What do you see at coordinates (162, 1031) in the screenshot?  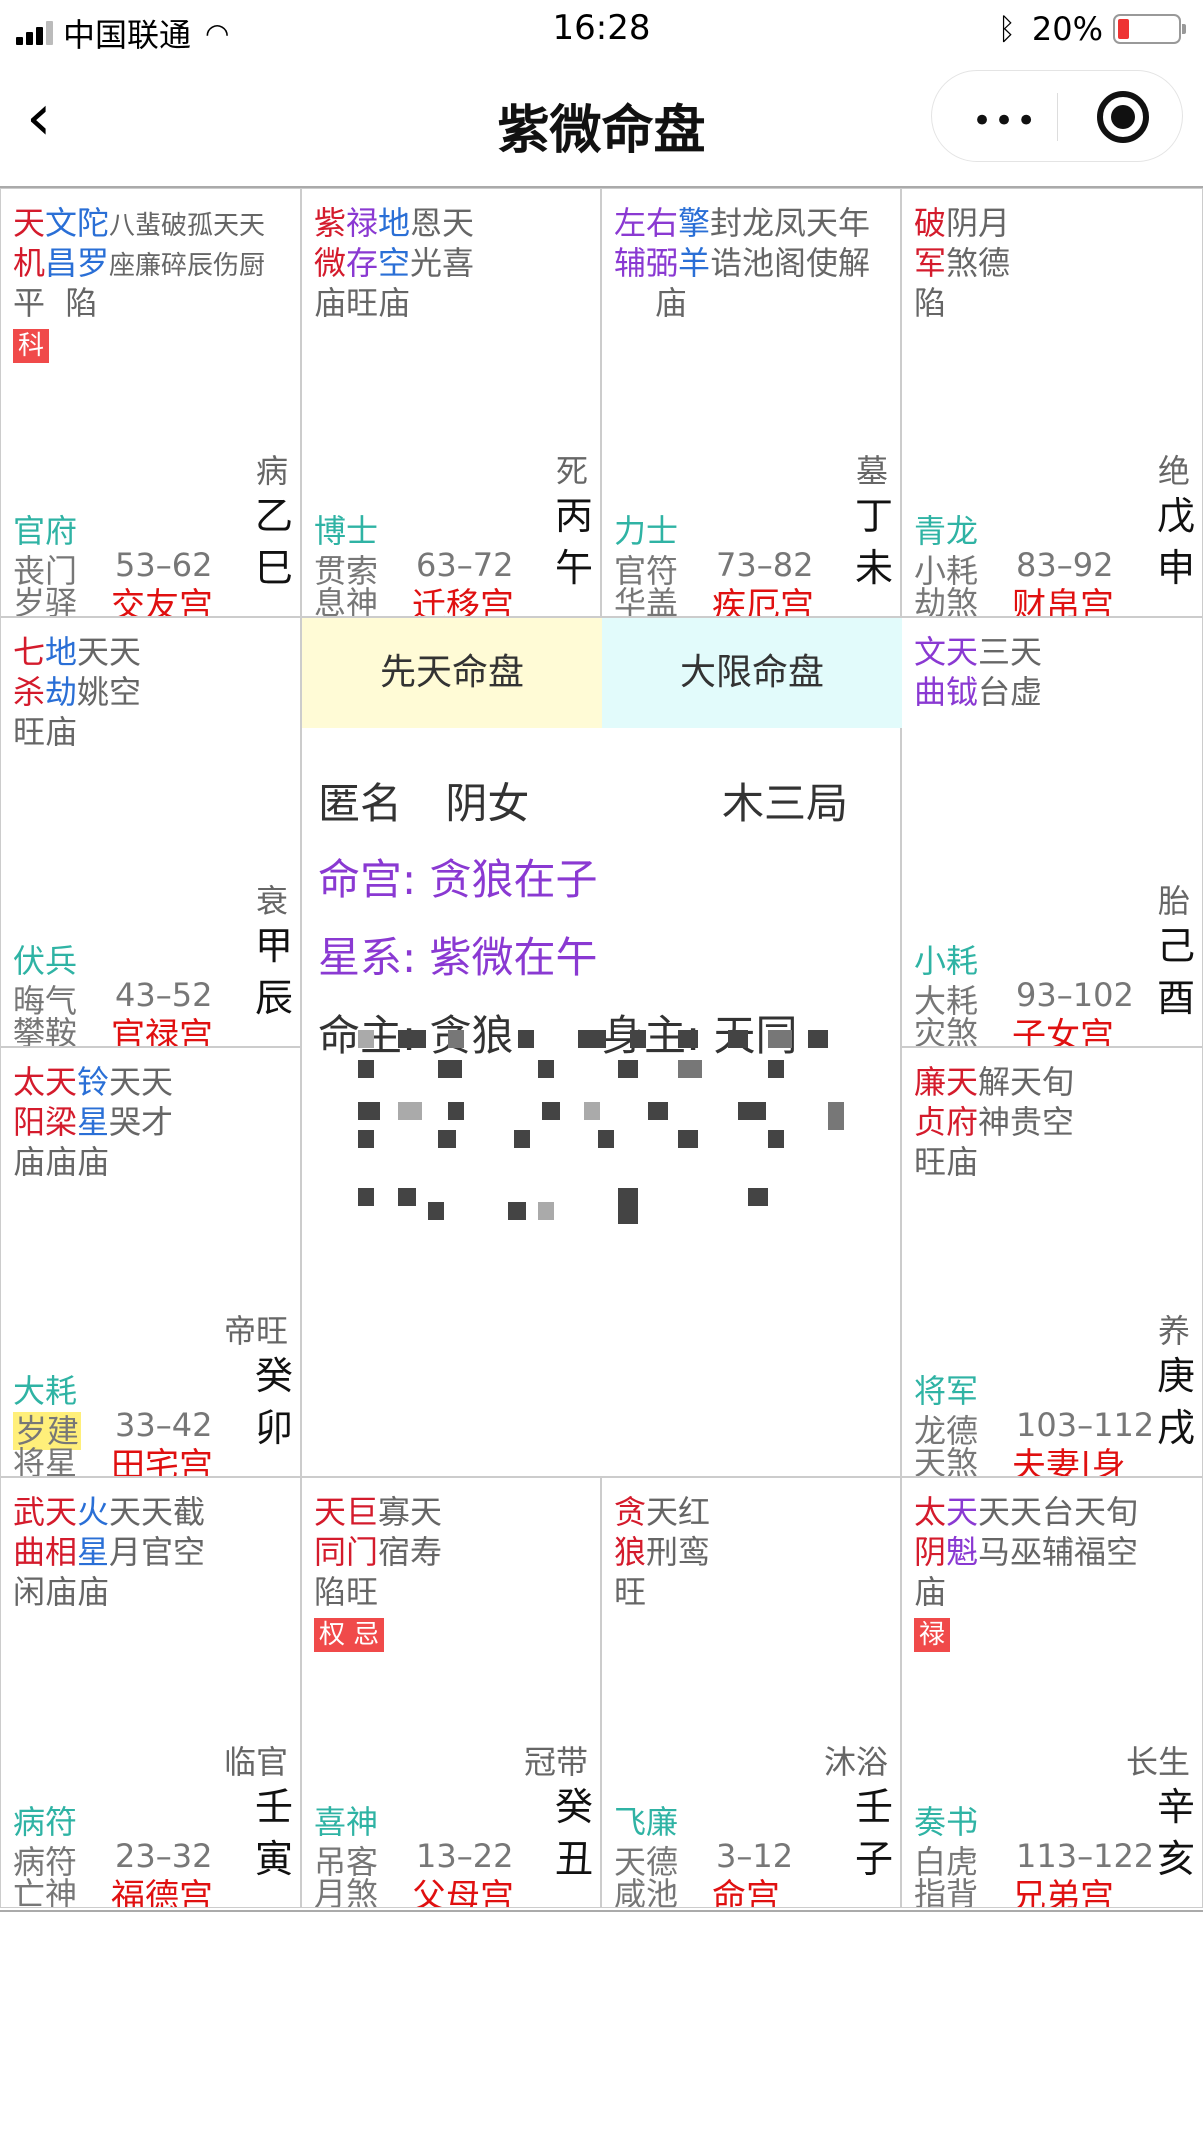 I see `palace-name: 官禄宫` at bounding box center [162, 1031].